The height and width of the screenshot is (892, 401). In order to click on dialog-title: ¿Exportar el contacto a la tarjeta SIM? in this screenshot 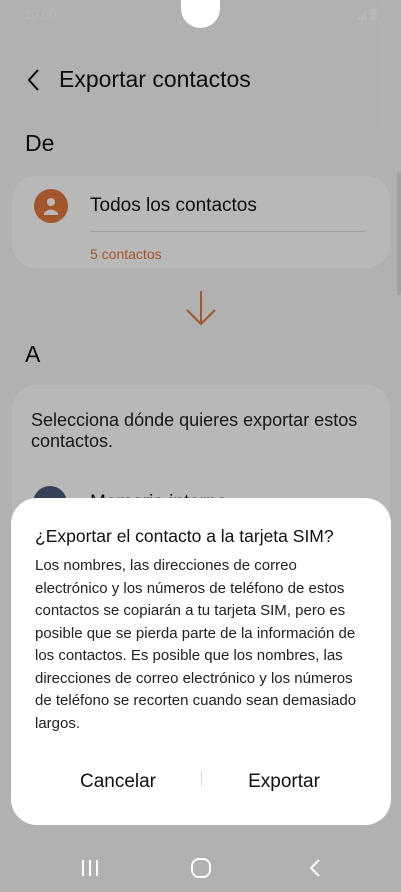, I will do `click(184, 536)`.